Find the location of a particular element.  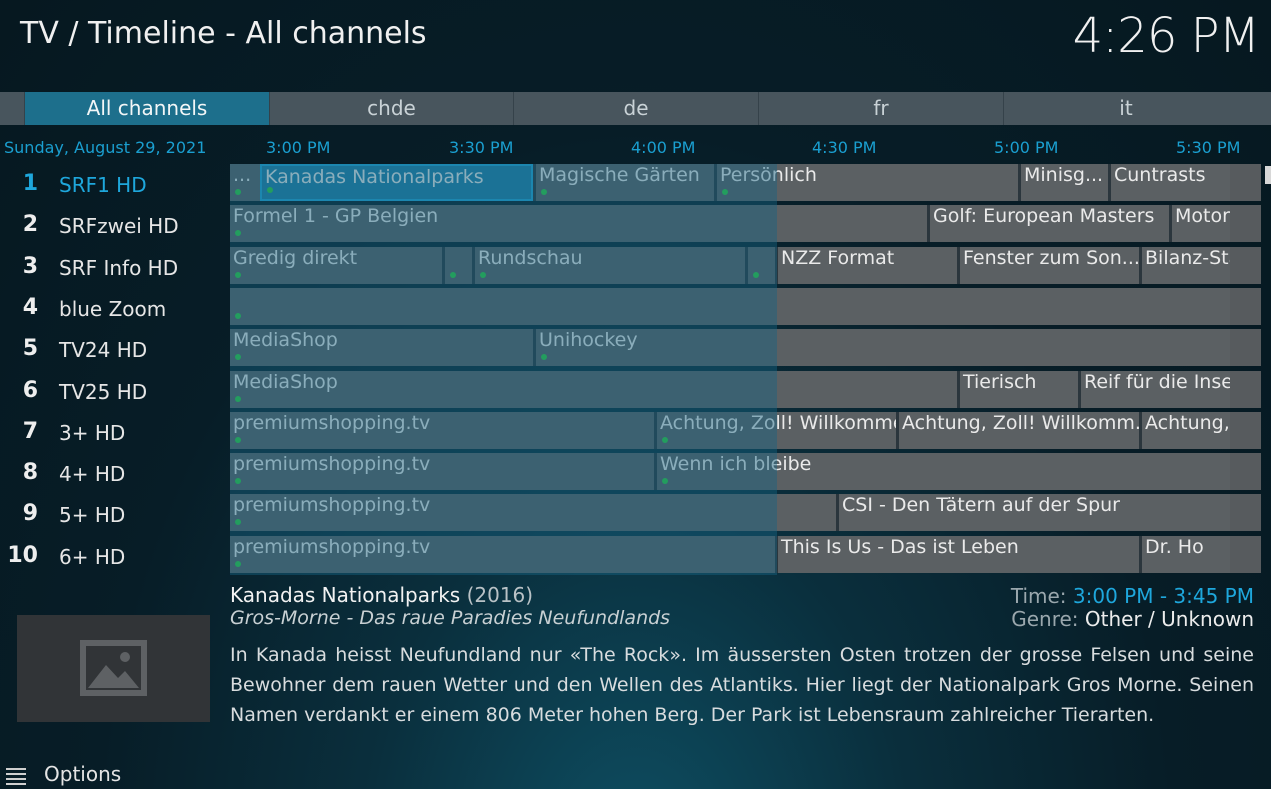

channel-row: 3 SRF Info HD is located at coordinates (114, 267).